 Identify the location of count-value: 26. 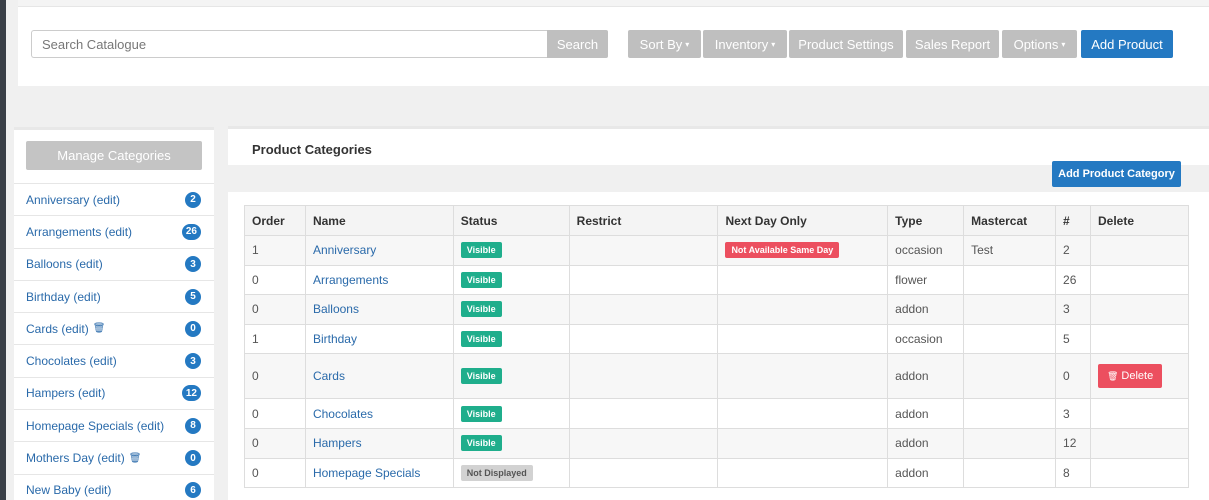
(1070, 279).